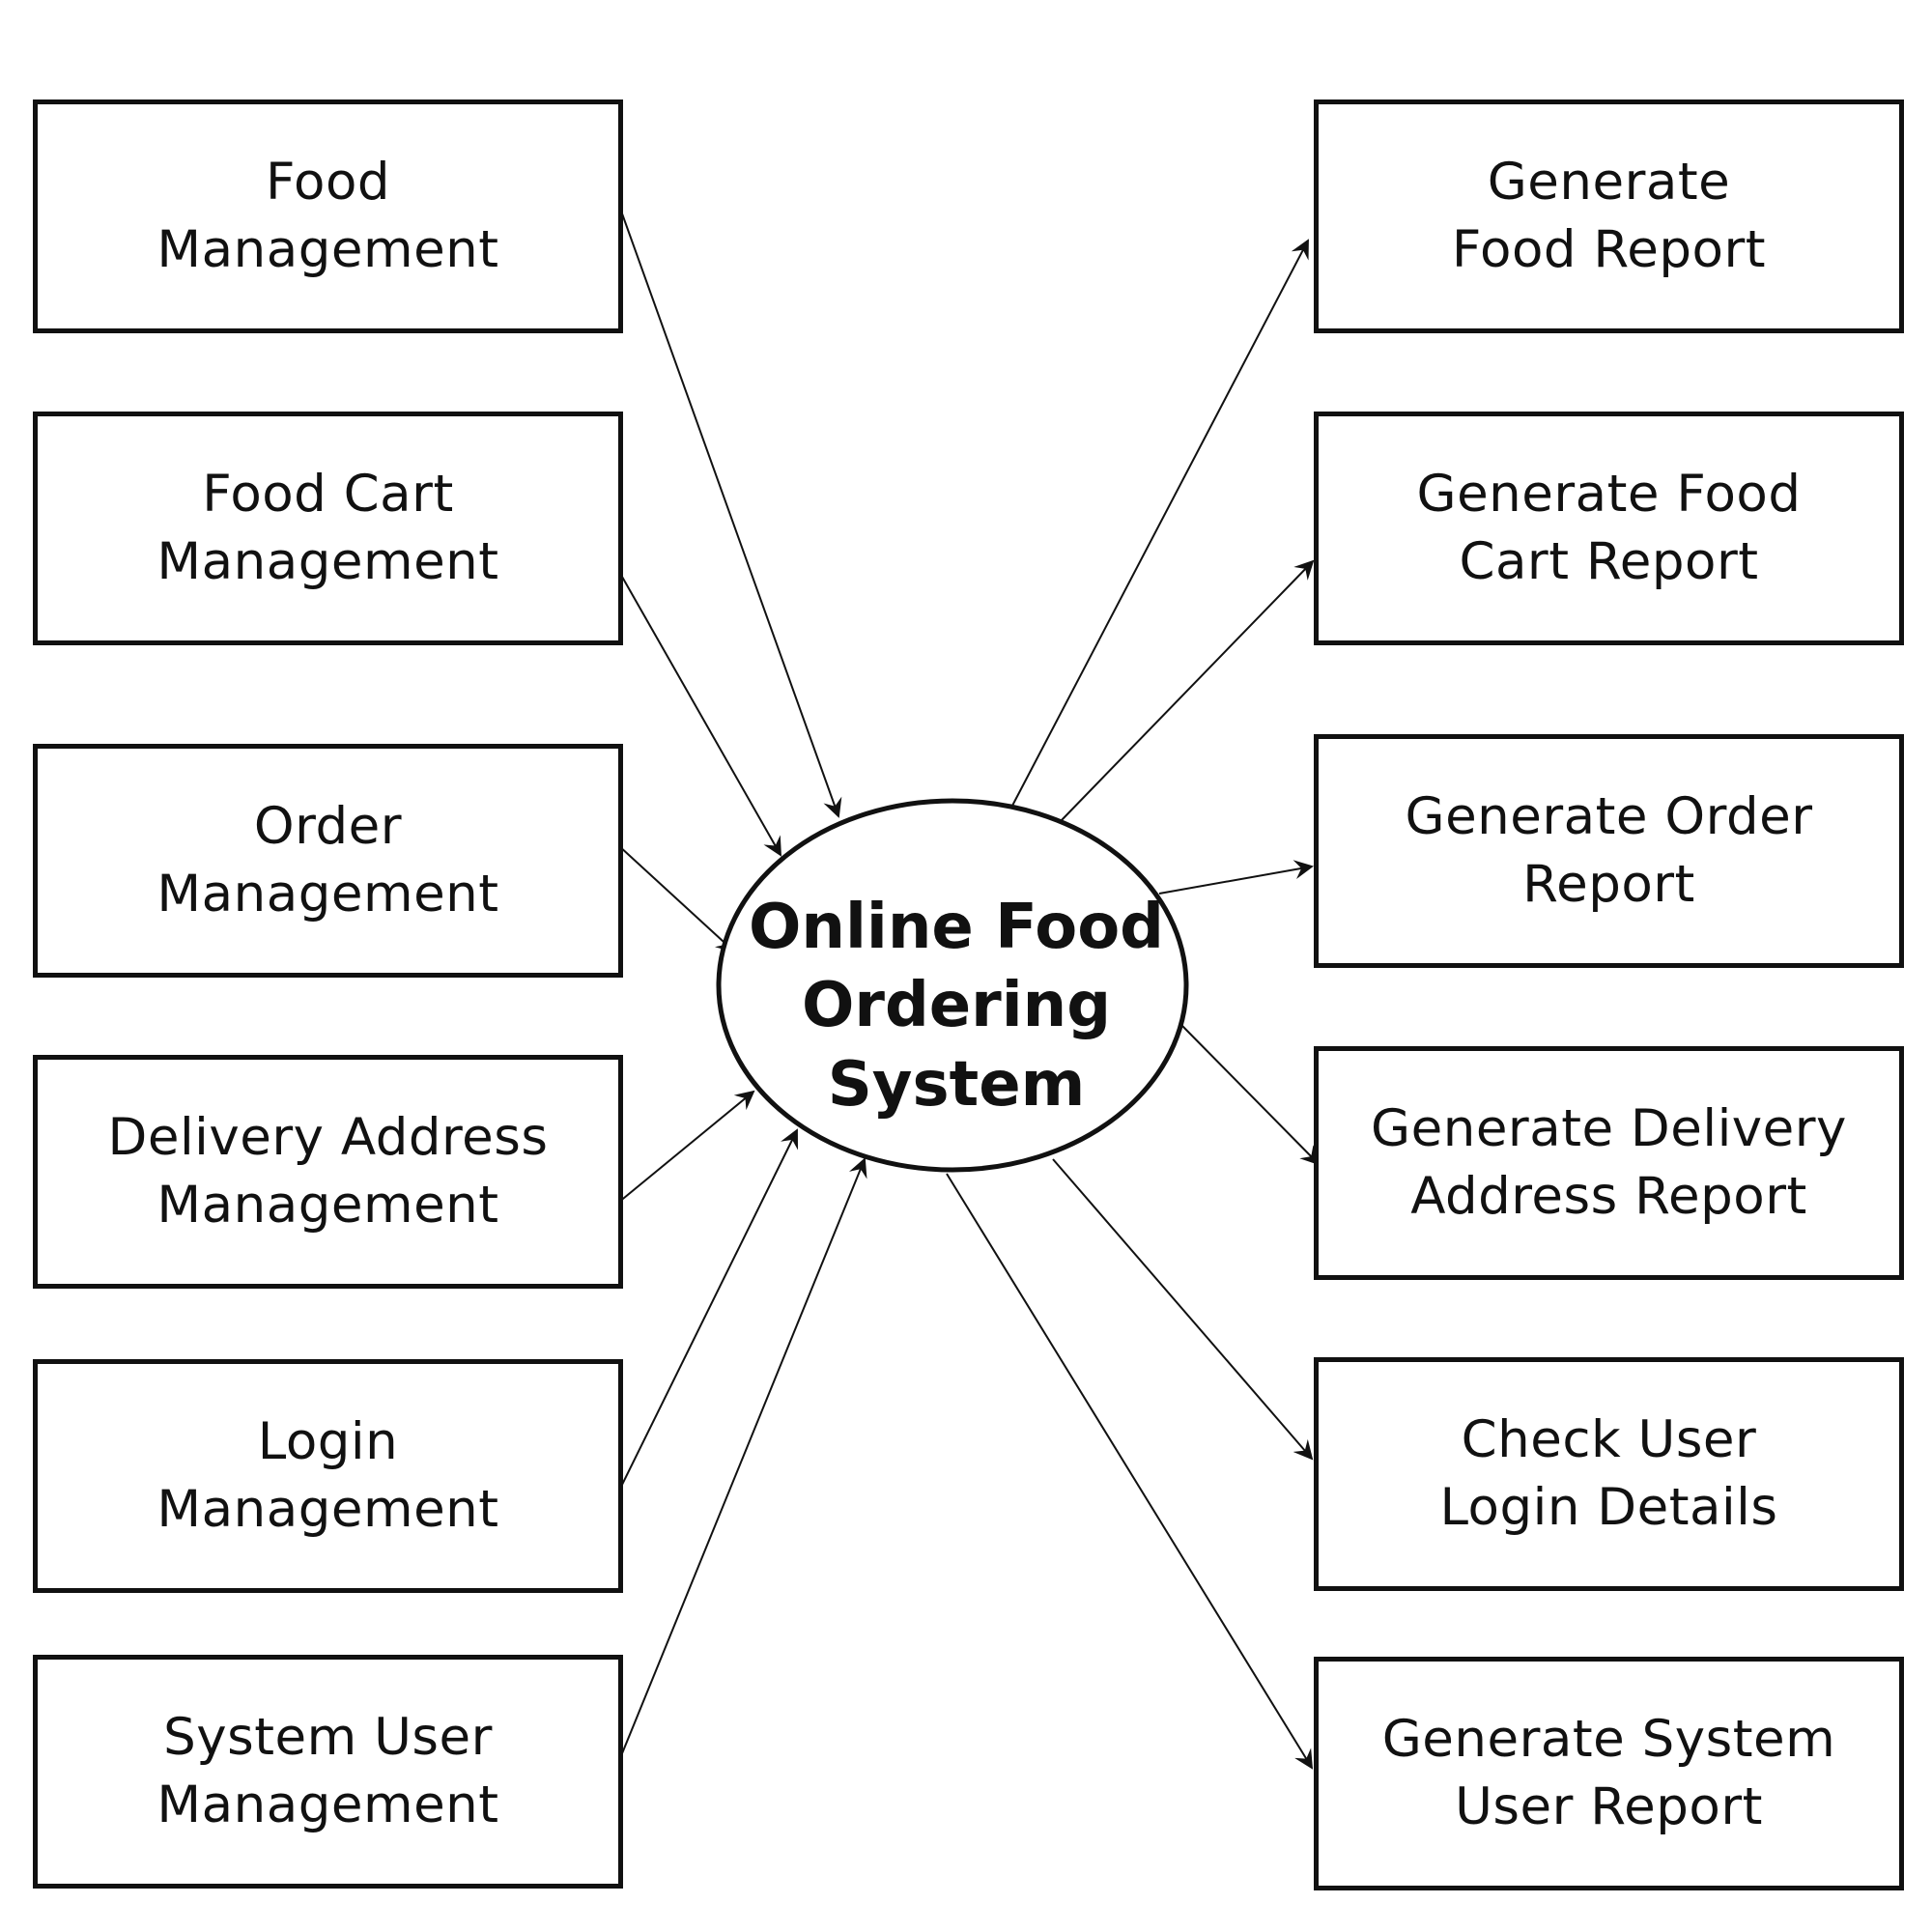 The width and height of the screenshot is (1932, 1932). I want to click on output-label-check-user-login-details: Check User Login Details, so click(1608, 1473).